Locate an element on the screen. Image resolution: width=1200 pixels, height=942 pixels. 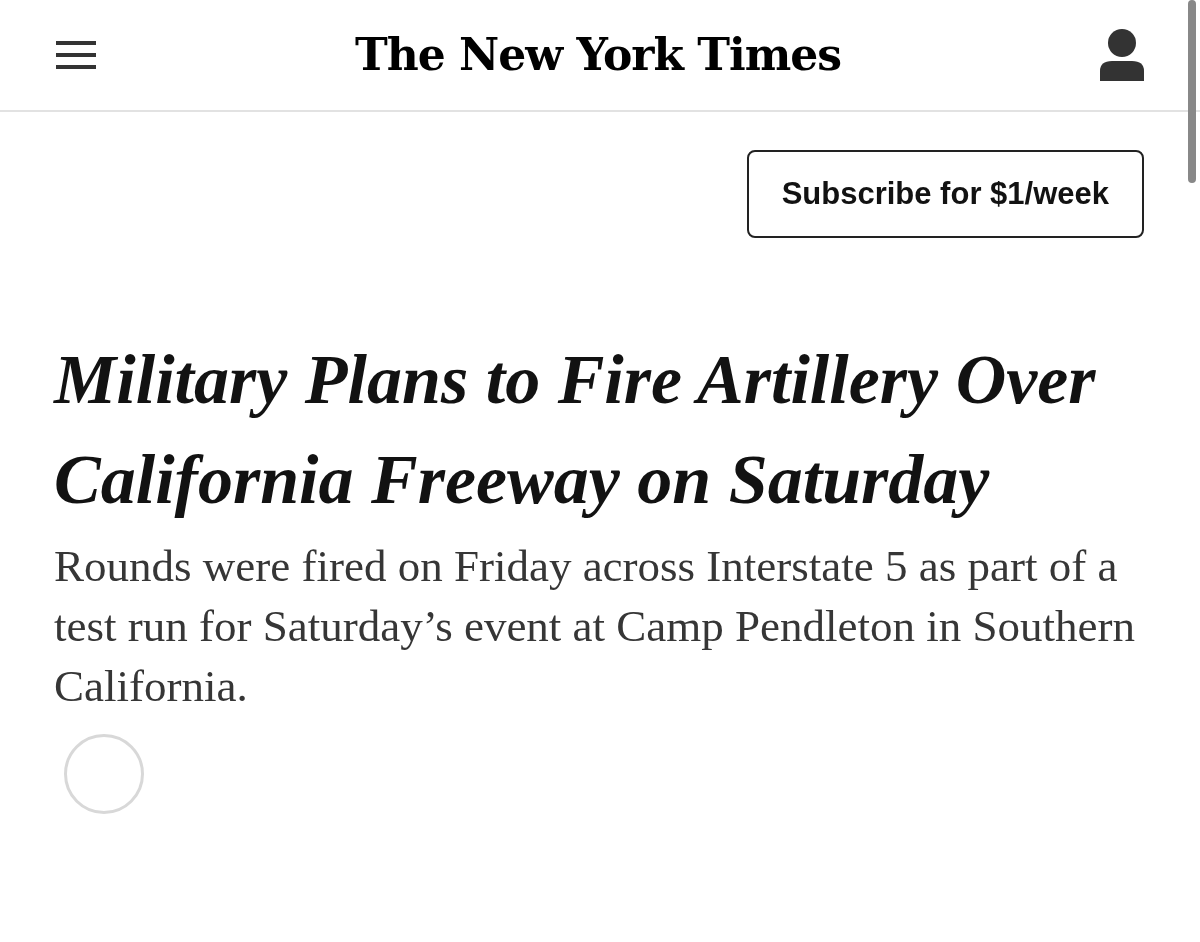
account-icon is located at coordinates (1122, 55).